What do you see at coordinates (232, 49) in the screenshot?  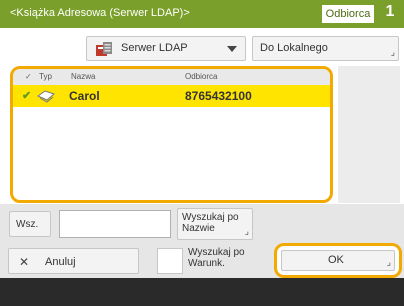 I see `chevron-down-icon` at bounding box center [232, 49].